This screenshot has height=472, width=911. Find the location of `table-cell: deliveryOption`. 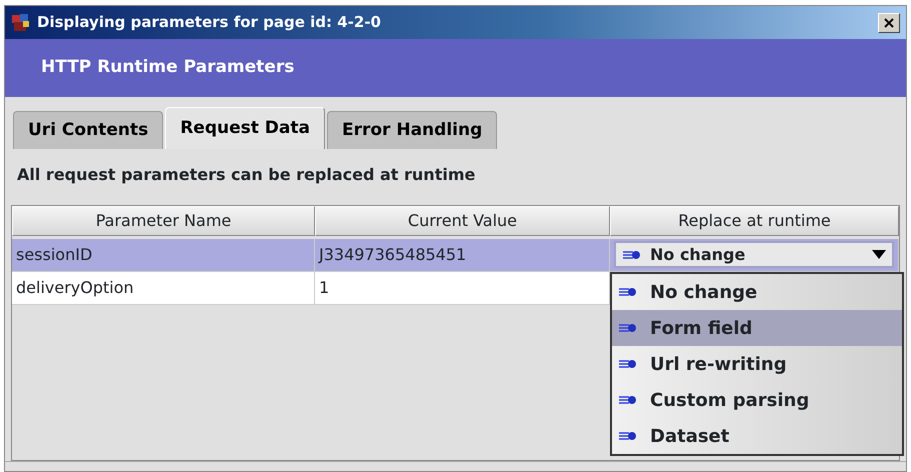

table-cell: deliveryOption is located at coordinates (75, 287).